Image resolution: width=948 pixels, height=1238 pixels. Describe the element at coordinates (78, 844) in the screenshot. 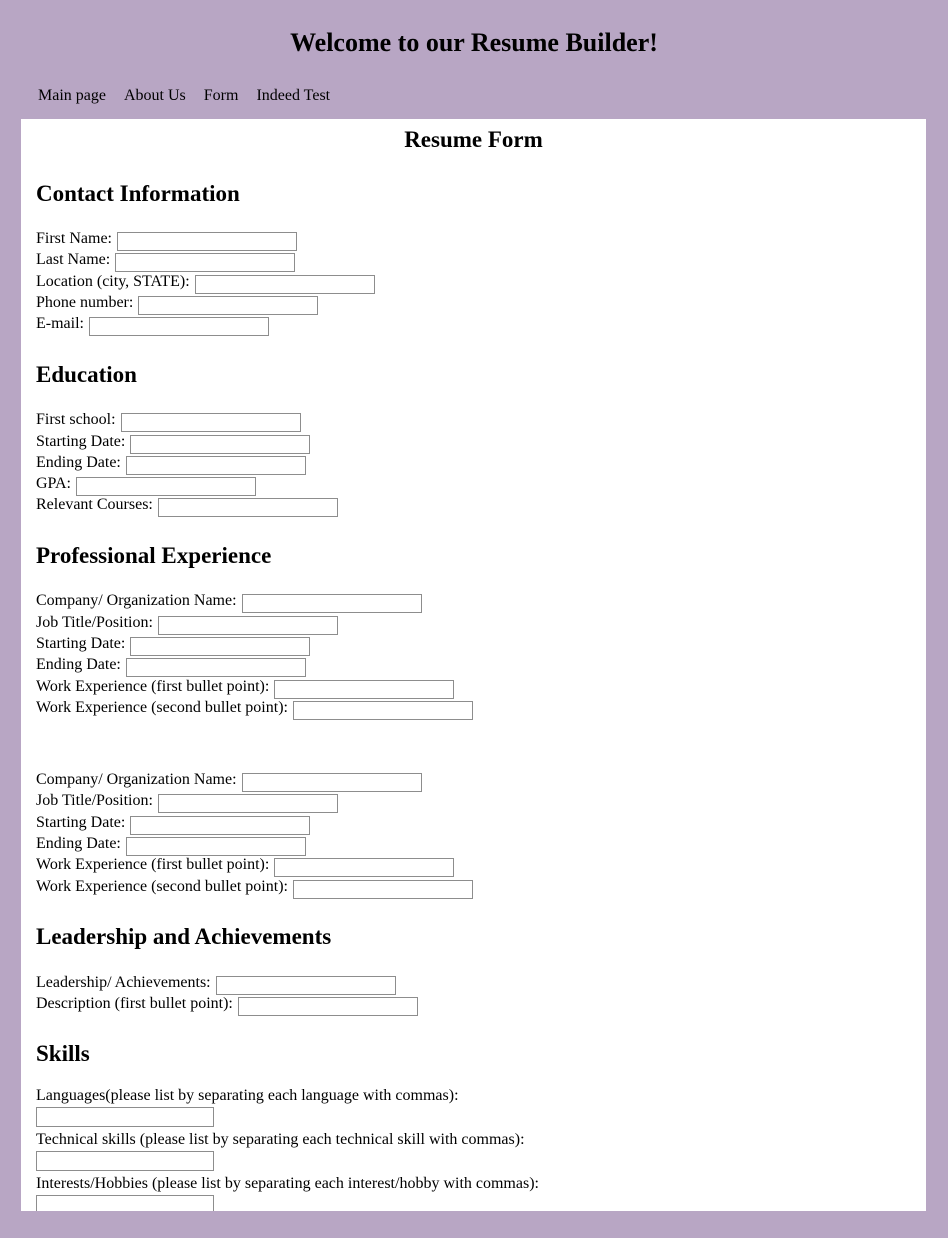

I see `label-experience-ending-date-2: Ending Date:` at that location.